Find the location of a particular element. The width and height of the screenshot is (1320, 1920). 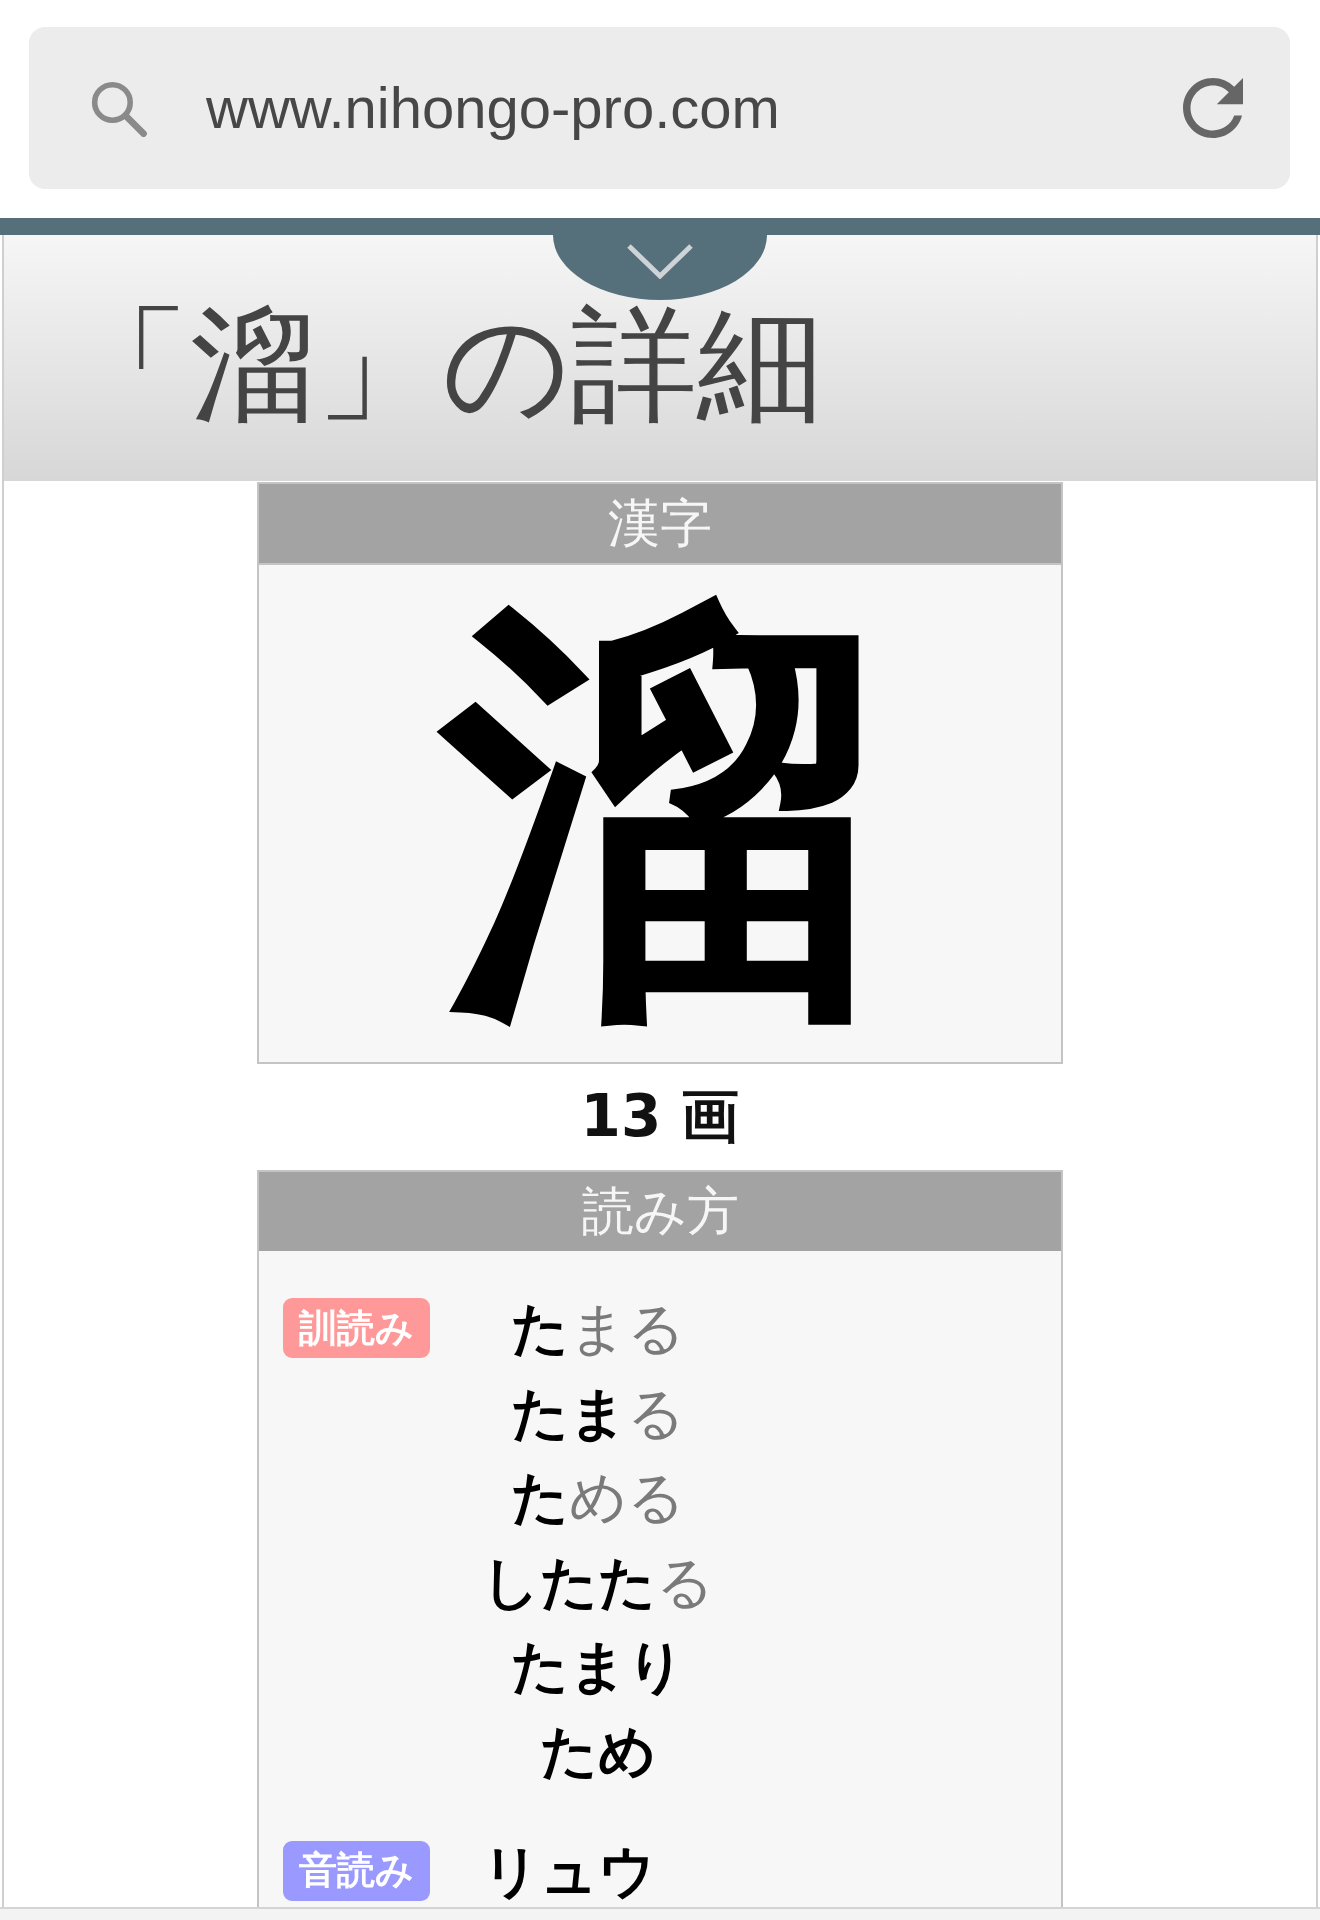

reading-text: リュウ is located at coordinates (569, 1870).